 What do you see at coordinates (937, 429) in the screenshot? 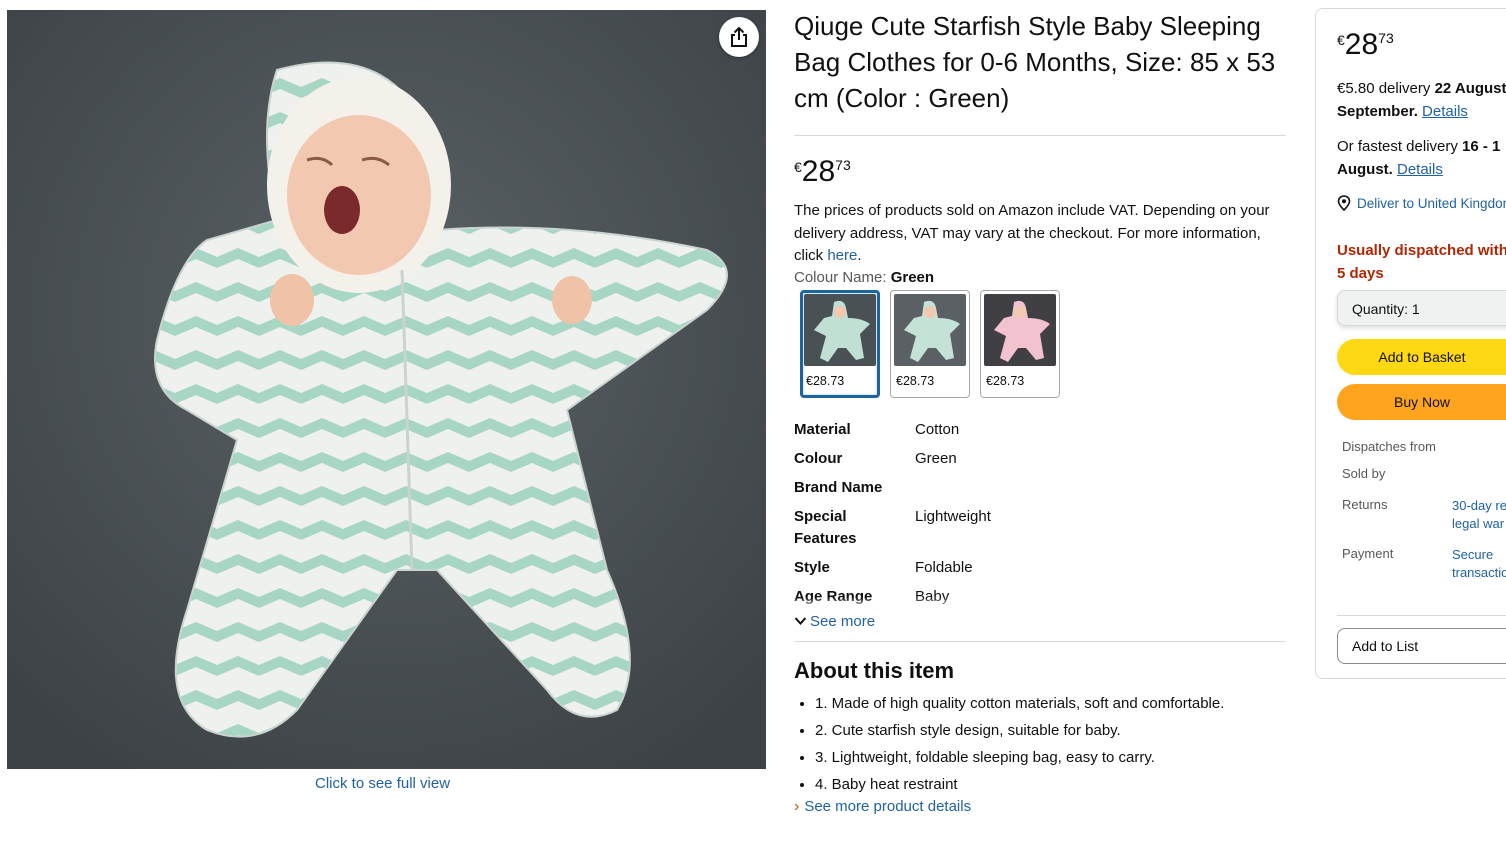
I see `spec-value: Cotton` at bounding box center [937, 429].